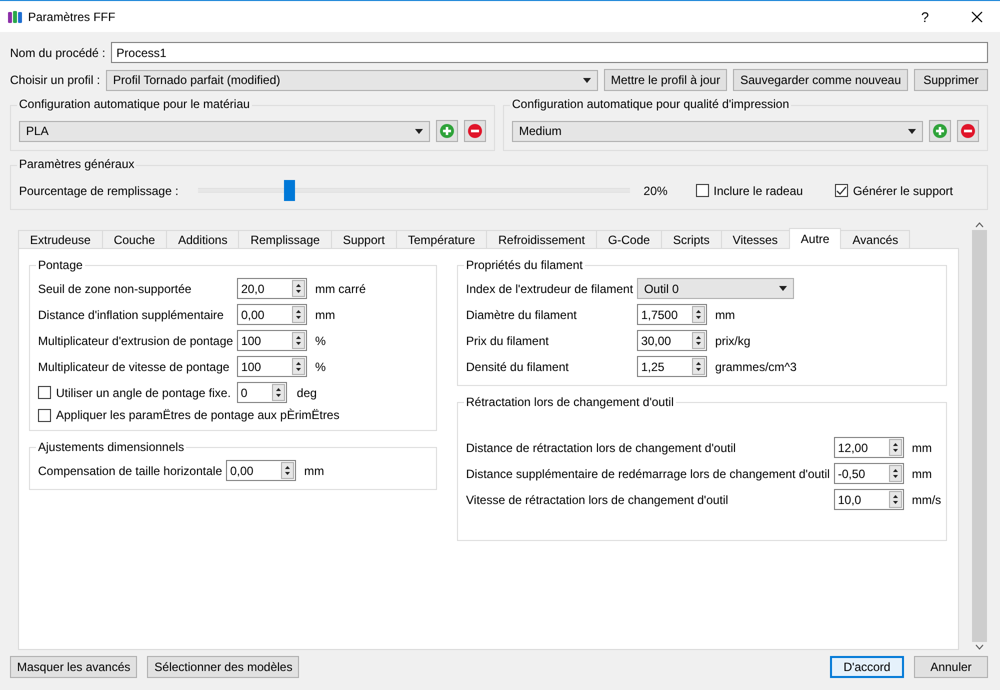  Describe the element at coordinates (820, 80) in the screenshot. I see `profile-button: Sauvegarder comme nouveau` at that location.